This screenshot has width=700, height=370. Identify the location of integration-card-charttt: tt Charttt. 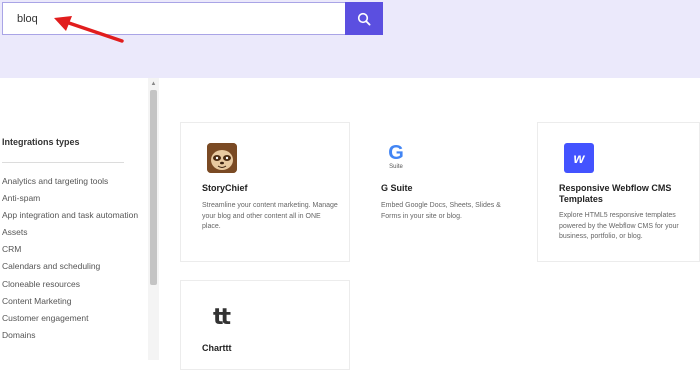
(265, 325).